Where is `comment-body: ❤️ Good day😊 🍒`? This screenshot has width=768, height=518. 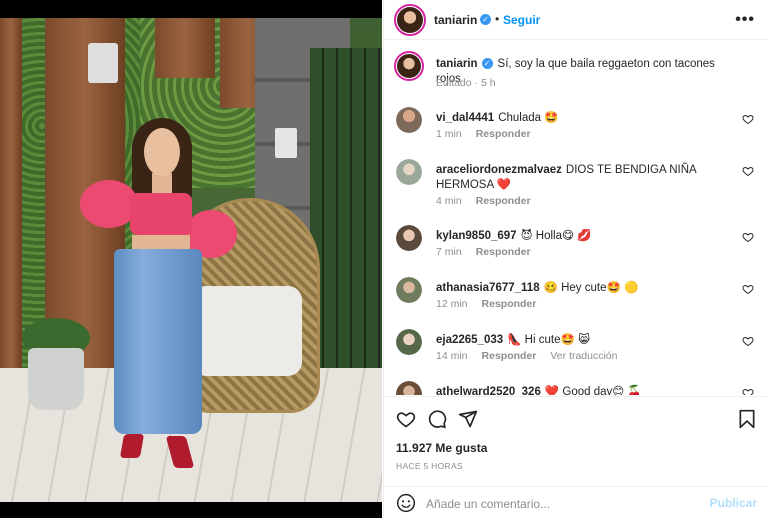
comment-body: ❤️ Good day😊 🍒 is located at coordinates (593, 390).